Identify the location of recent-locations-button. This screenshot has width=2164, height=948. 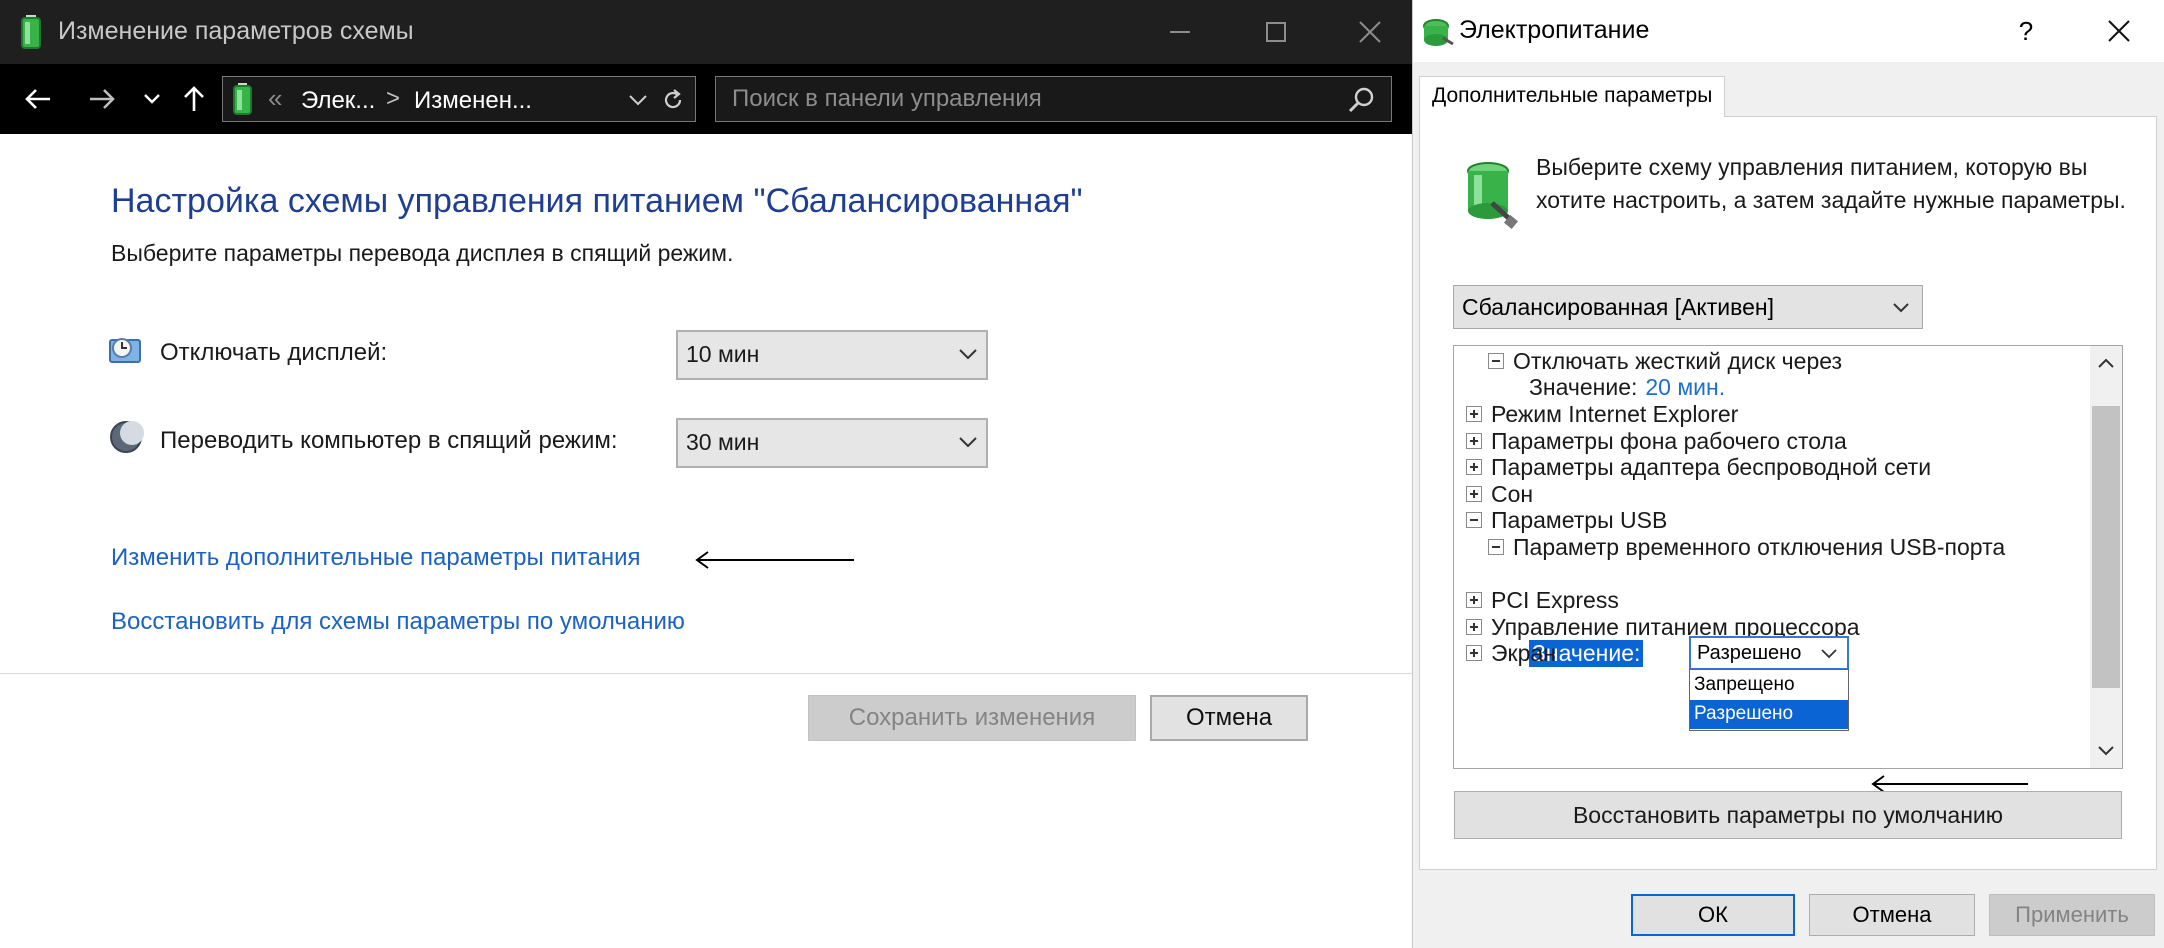
(152, 99).